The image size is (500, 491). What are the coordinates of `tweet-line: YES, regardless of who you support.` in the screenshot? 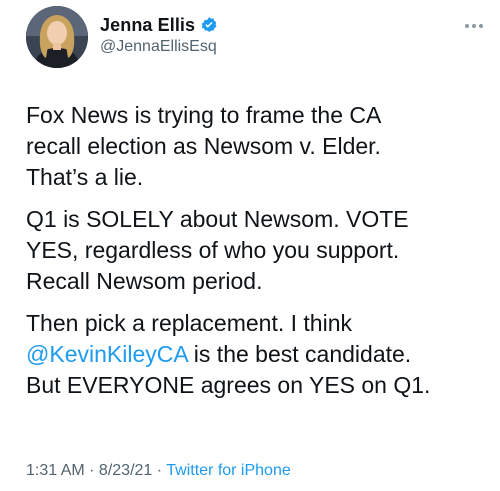 It's located at (213, 250).